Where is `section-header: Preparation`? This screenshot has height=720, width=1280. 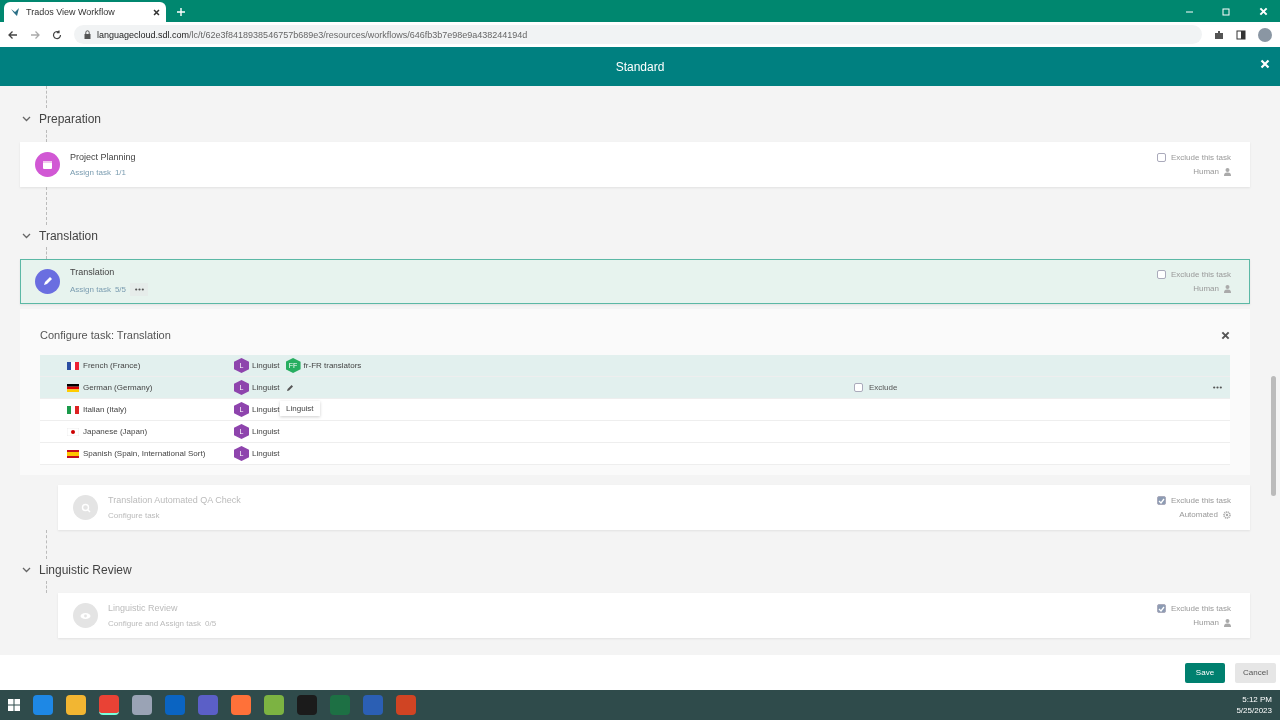 section-header: Preparation is located at coordinates (635, 119).